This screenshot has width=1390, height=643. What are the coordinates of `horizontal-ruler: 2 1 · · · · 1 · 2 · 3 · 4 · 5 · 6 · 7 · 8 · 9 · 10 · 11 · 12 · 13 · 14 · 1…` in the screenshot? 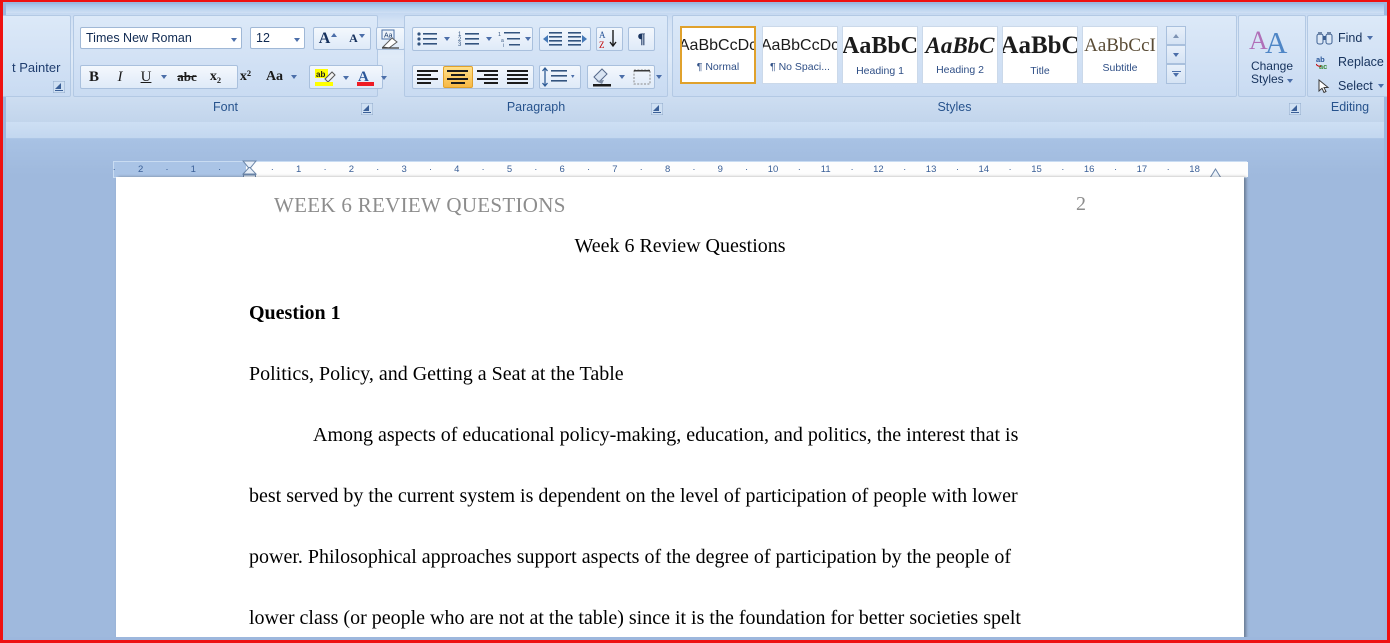 It's located at (680, 171).